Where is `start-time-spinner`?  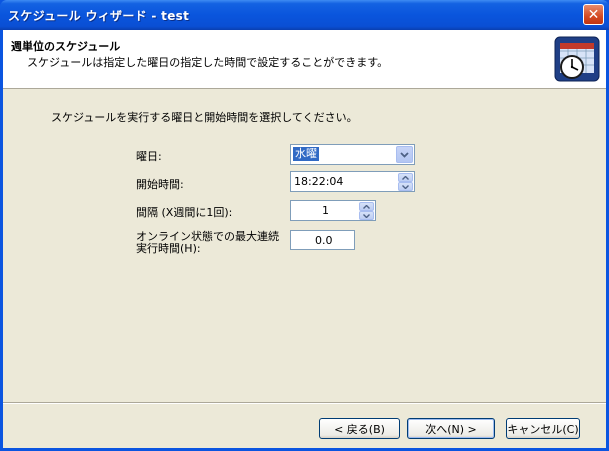 start-time-spinner is located at coordinates (405, 182).